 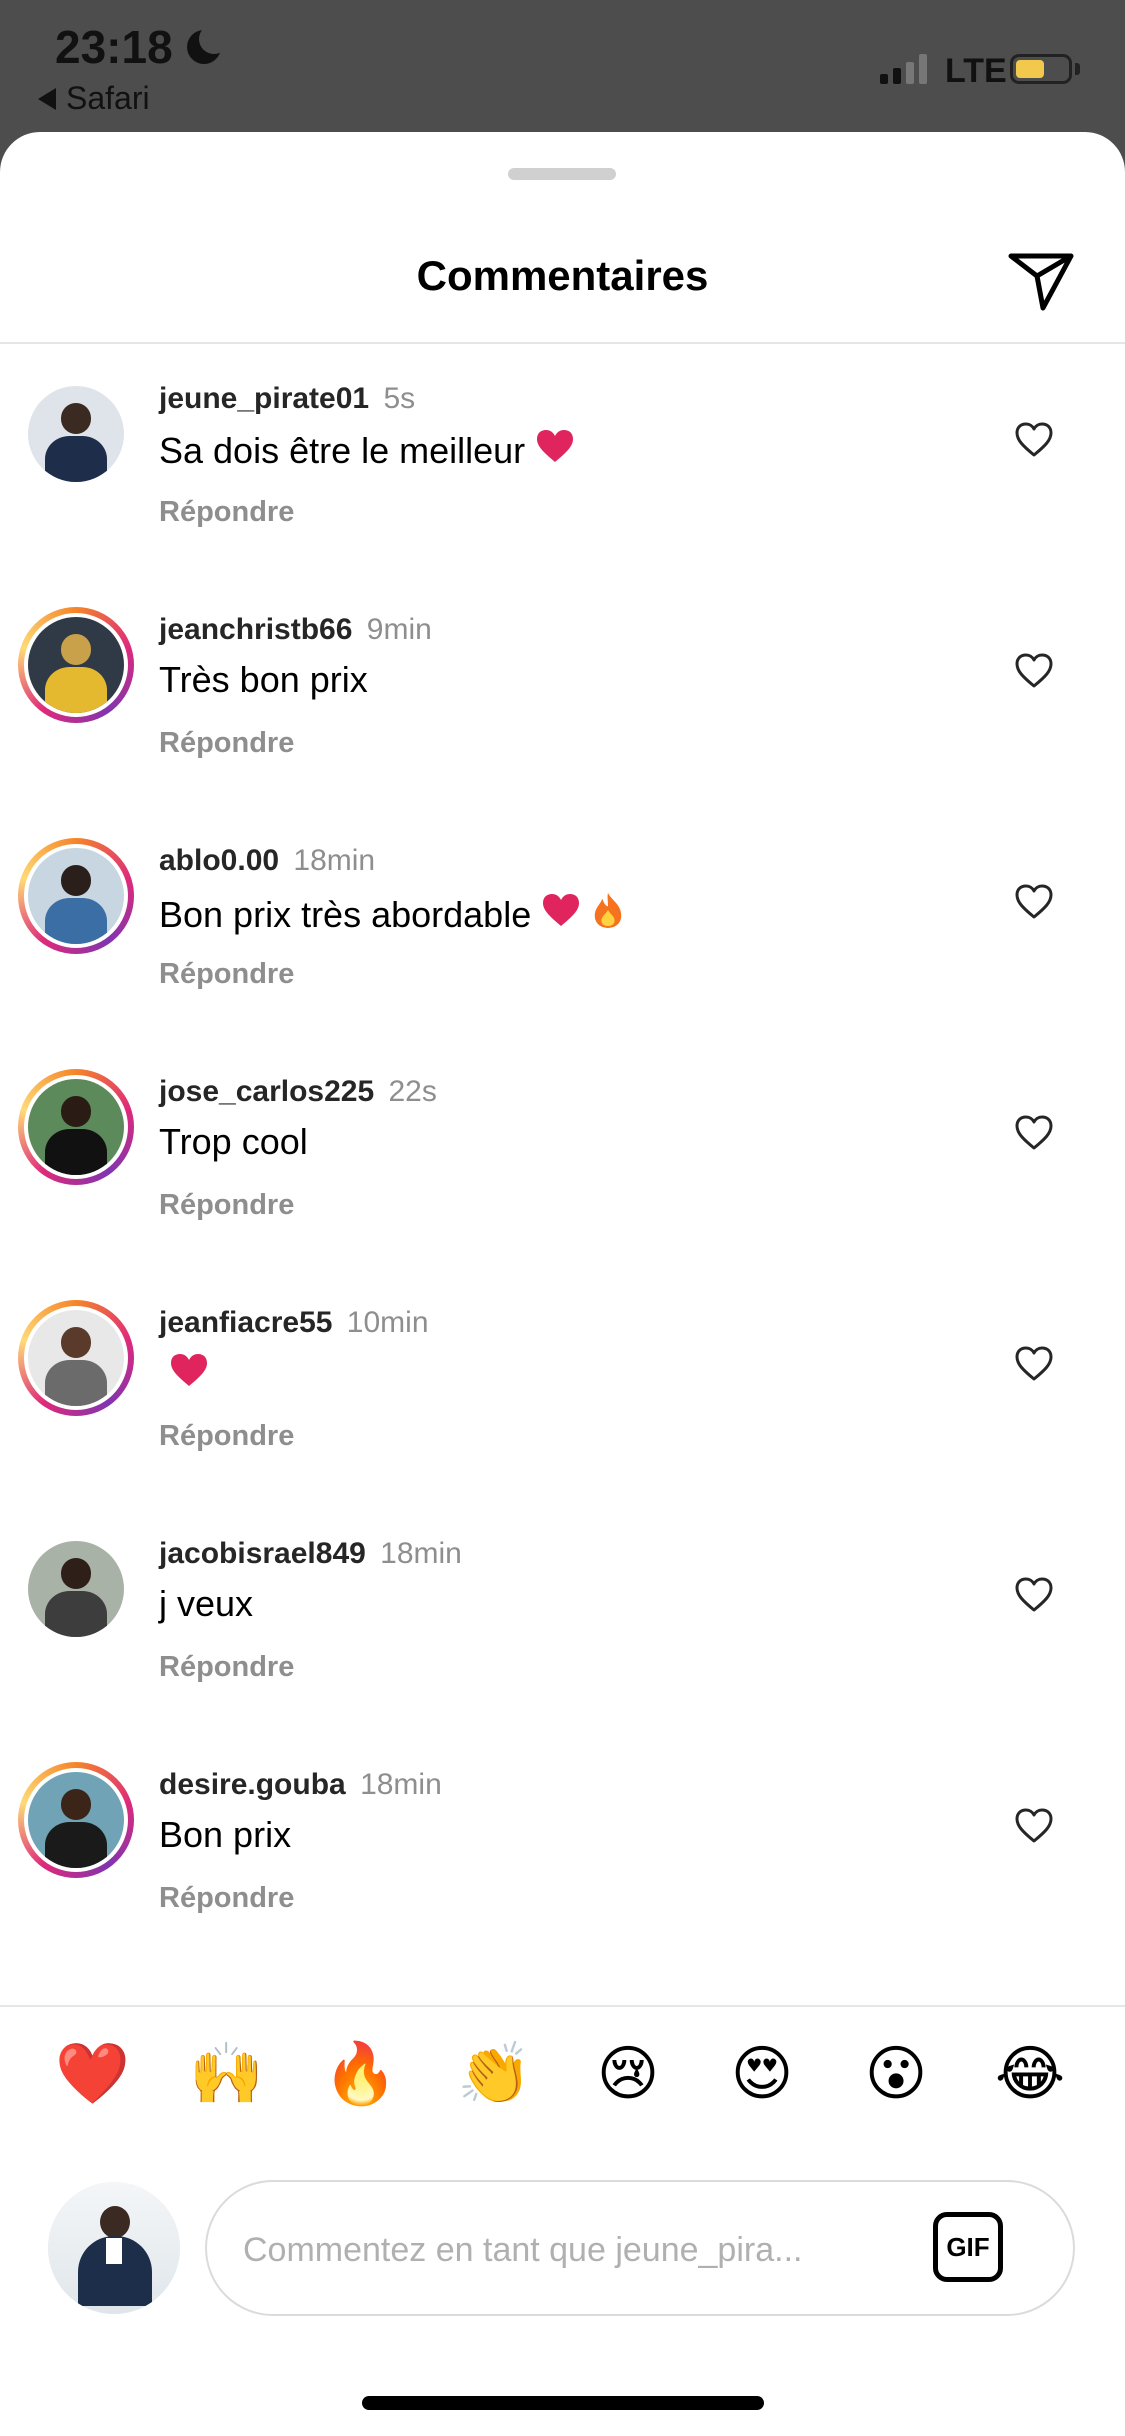 I want to click on status-bar: 23:18 Safari LTE, so click(x=562, y=70).